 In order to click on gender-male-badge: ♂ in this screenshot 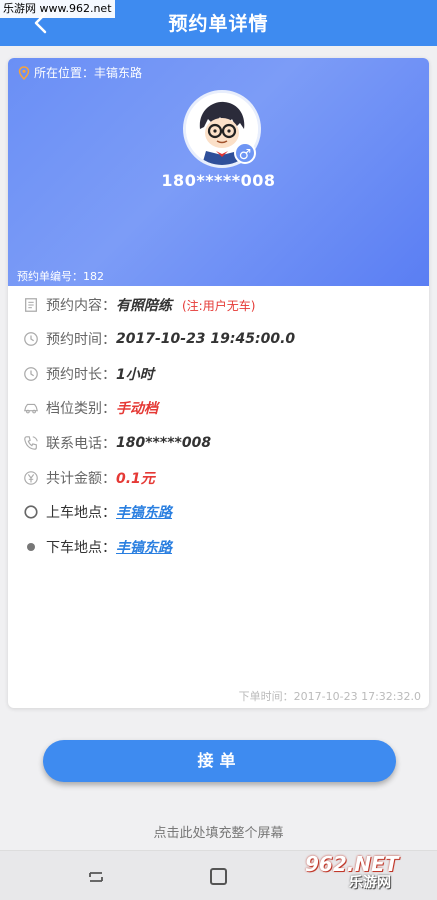, I will do `click(245, 153)`.